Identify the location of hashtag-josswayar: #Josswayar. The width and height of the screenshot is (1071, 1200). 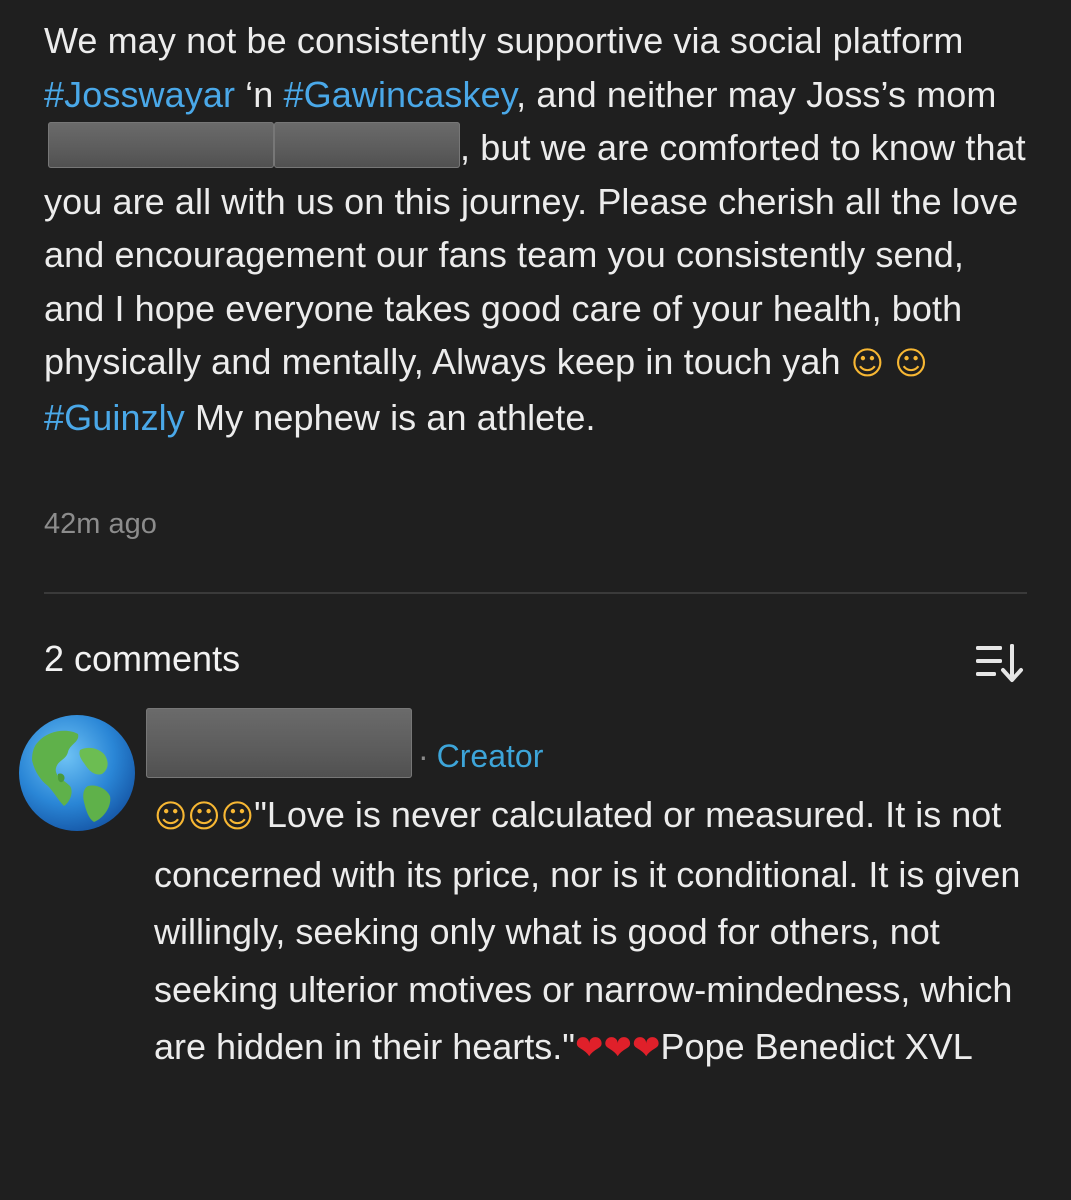
(139, 94).